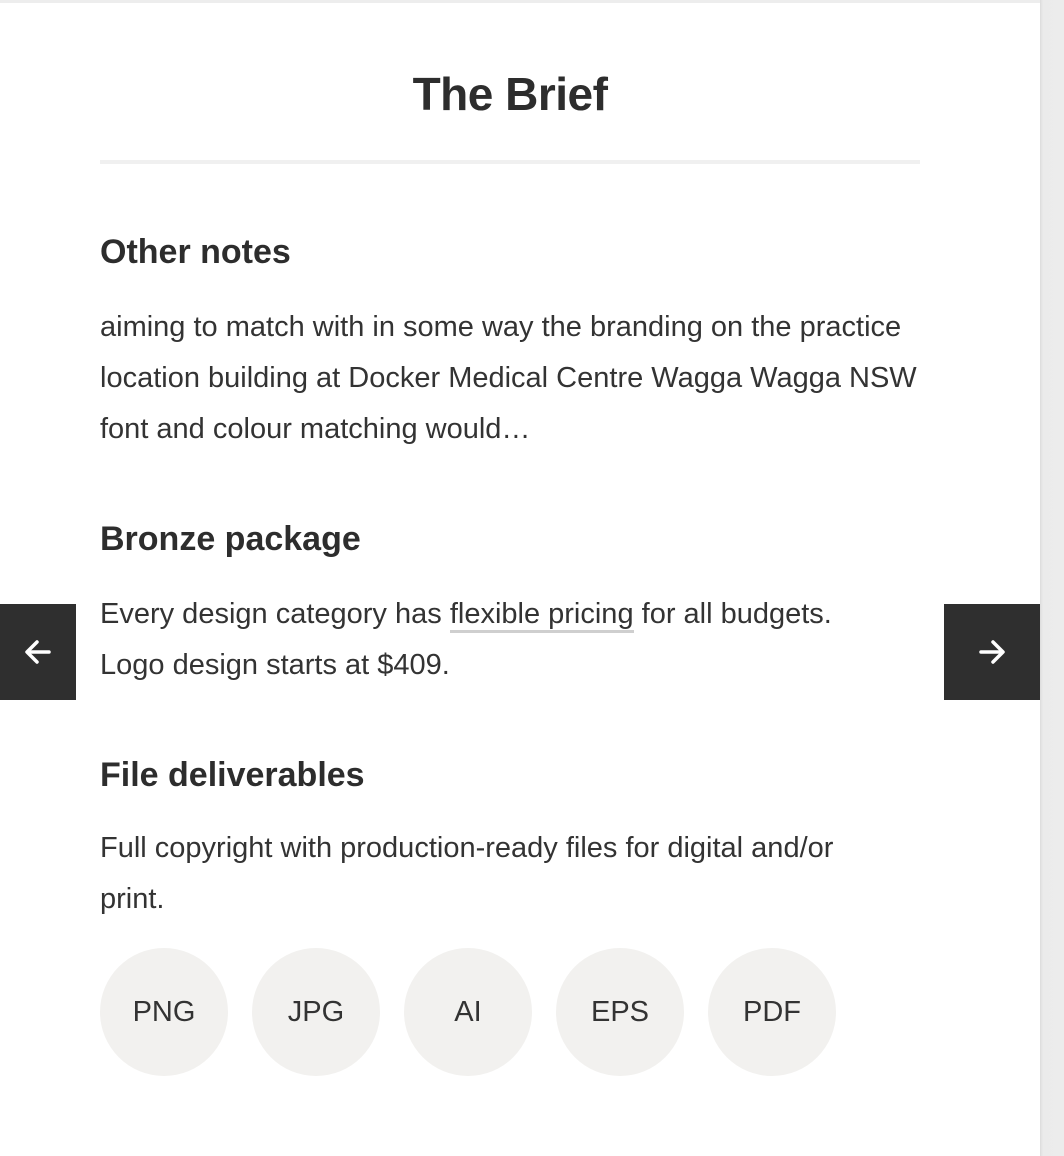 Image resolution: width=1064 pixels, height=1156 pixels. Describe the element at coordinates (164, 1012) in the screenshot. I see `format-chip-png: PNG` at that location.